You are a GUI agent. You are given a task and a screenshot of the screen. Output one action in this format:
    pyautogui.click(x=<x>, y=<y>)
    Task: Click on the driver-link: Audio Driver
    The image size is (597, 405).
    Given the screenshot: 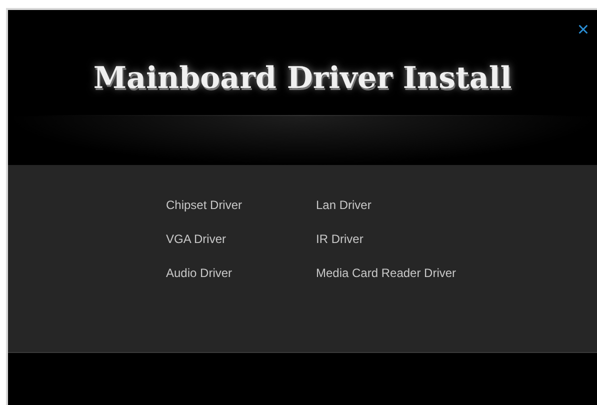 What is the action you would take?
    pyautogui.click(x=241, y=273)
    